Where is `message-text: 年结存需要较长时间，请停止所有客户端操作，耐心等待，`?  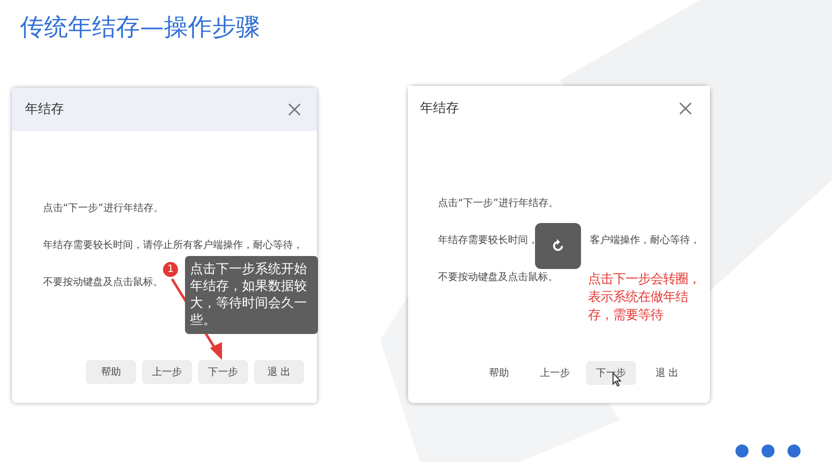
message-text: 年结存需要较长时间，请停止所有客户端操作，耐心等待， is located at coordinates (173, 245).